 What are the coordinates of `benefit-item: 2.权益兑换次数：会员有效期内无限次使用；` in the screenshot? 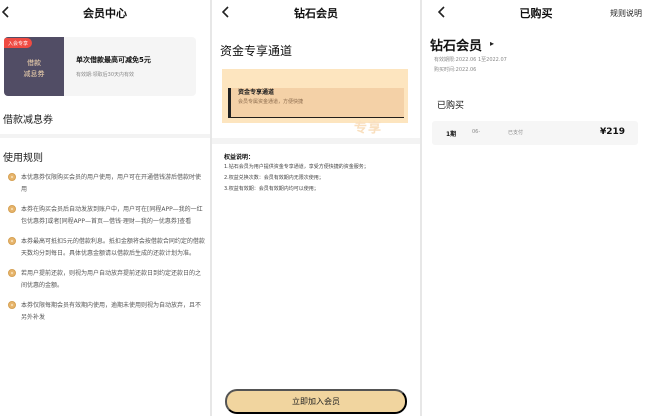 It's located at (274, 178).